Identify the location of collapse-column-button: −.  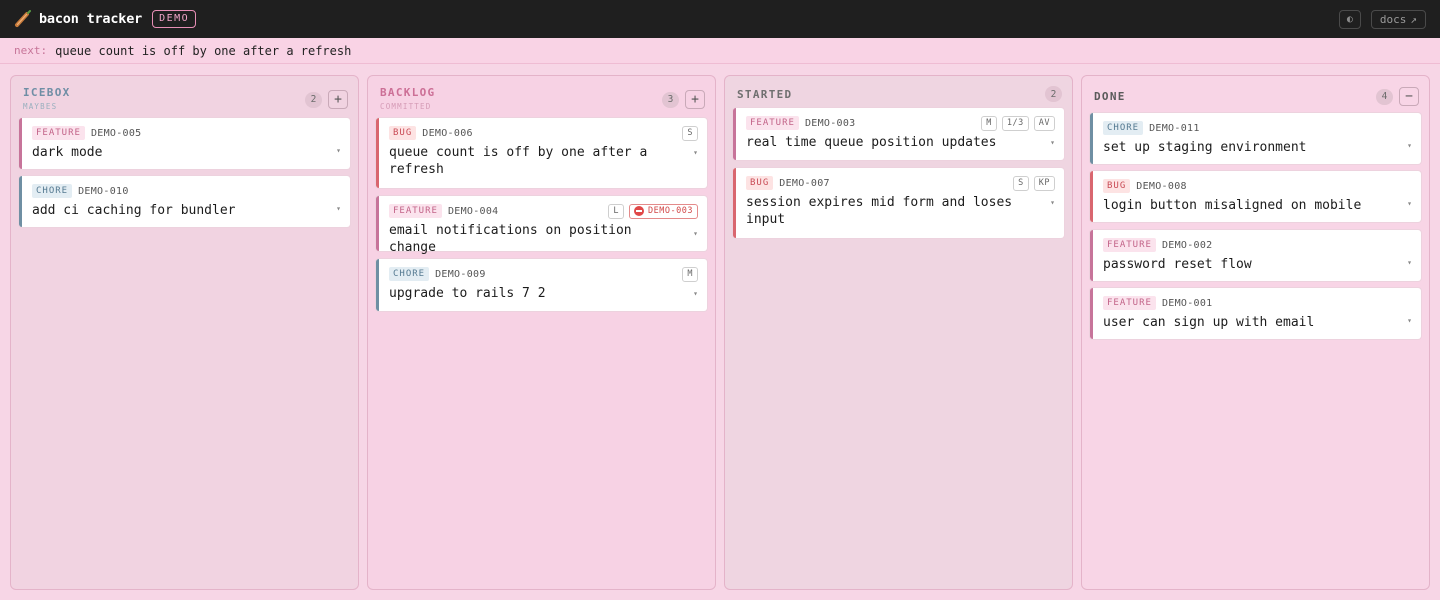
(1409, 96).